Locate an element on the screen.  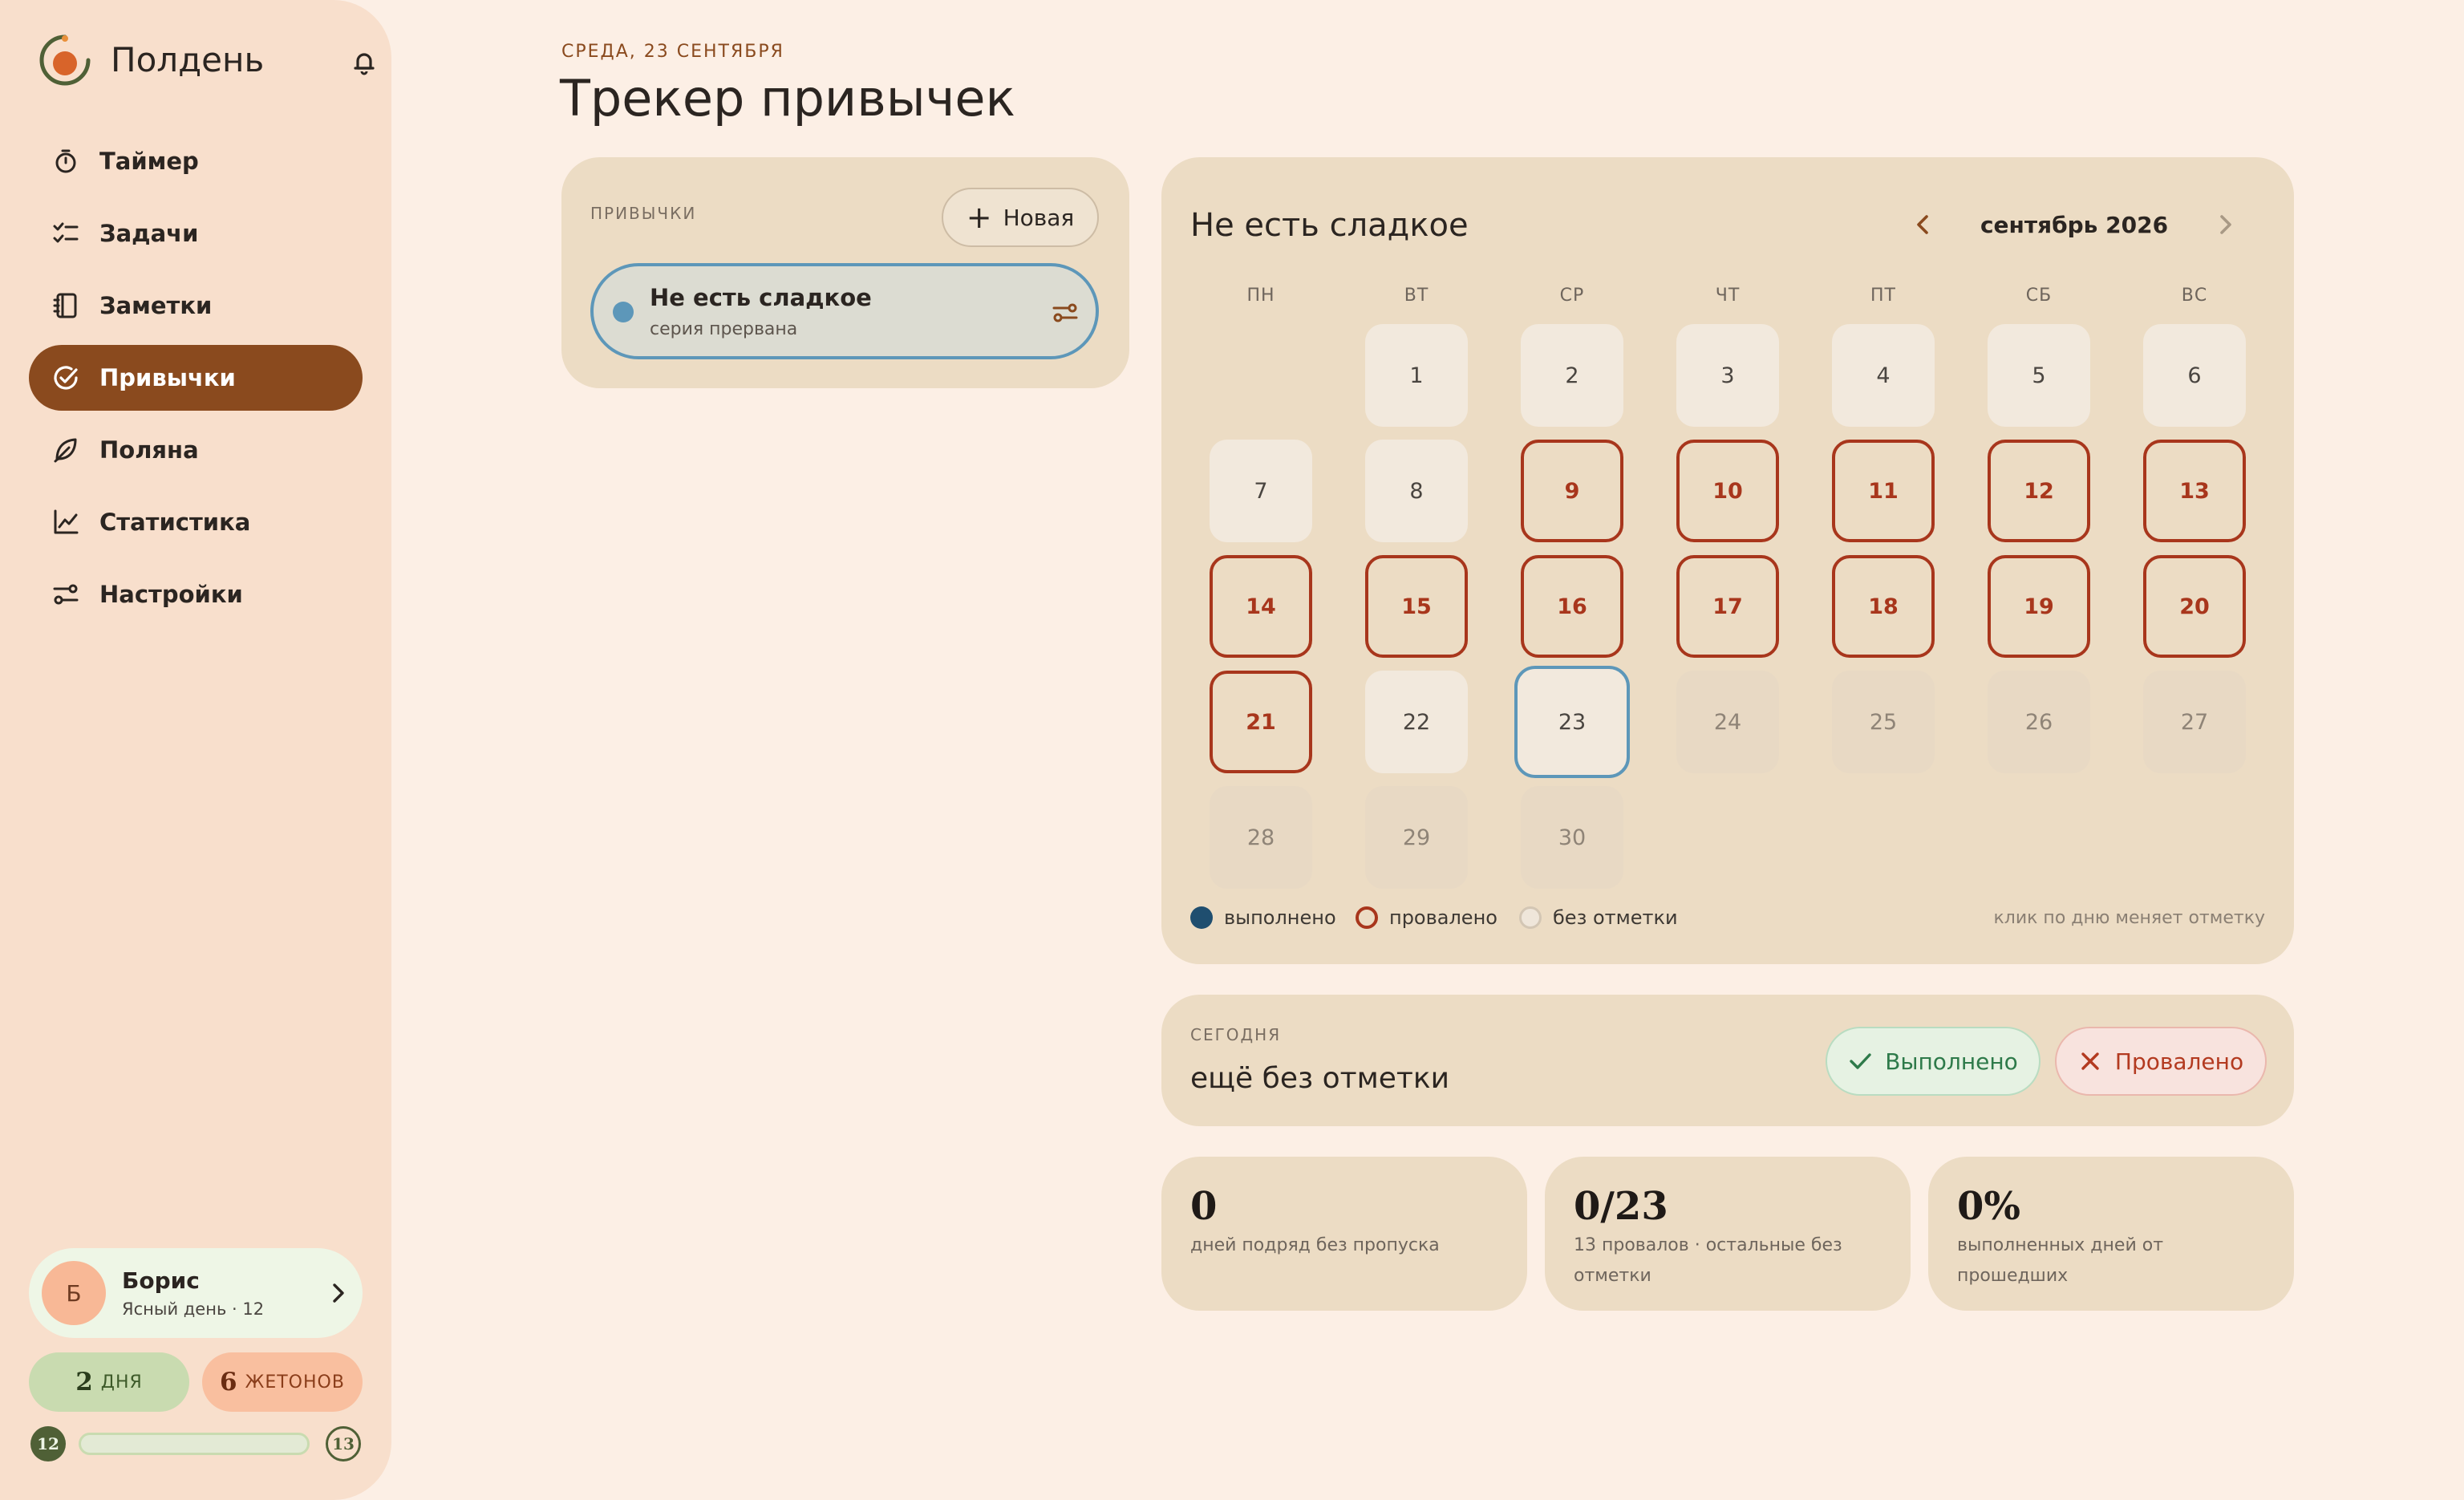
habit-color-dot is located at coordinates (623, 312).